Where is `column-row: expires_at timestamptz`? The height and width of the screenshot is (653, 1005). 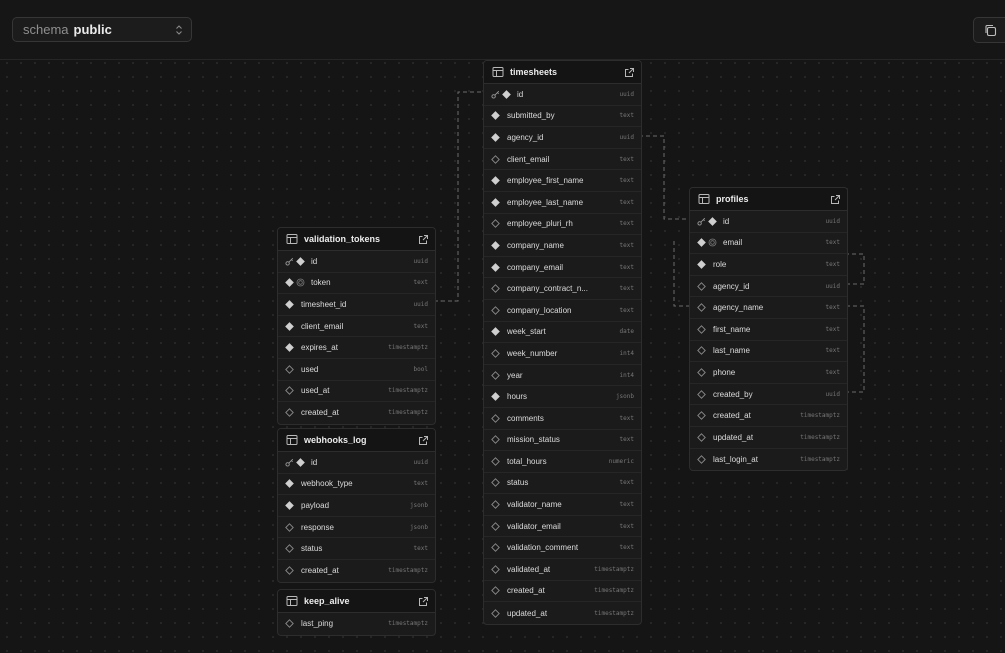
column-row: expires_at timestamptz is located at coordinates (356, 348).